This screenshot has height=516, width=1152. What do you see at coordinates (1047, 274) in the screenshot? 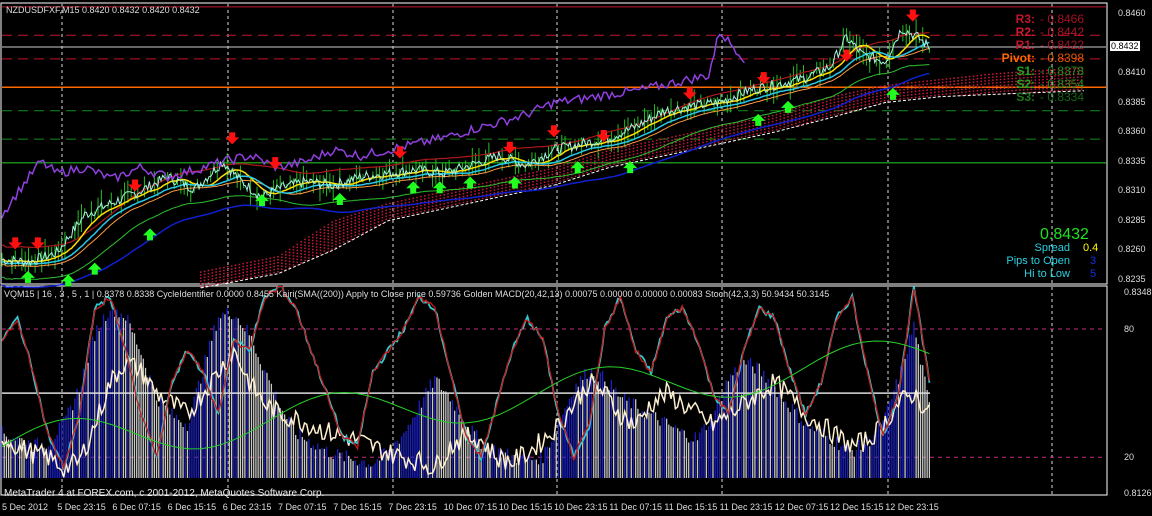
I see `hi-to-low-label: Hi to Low` at bounding box center [1047, 274].